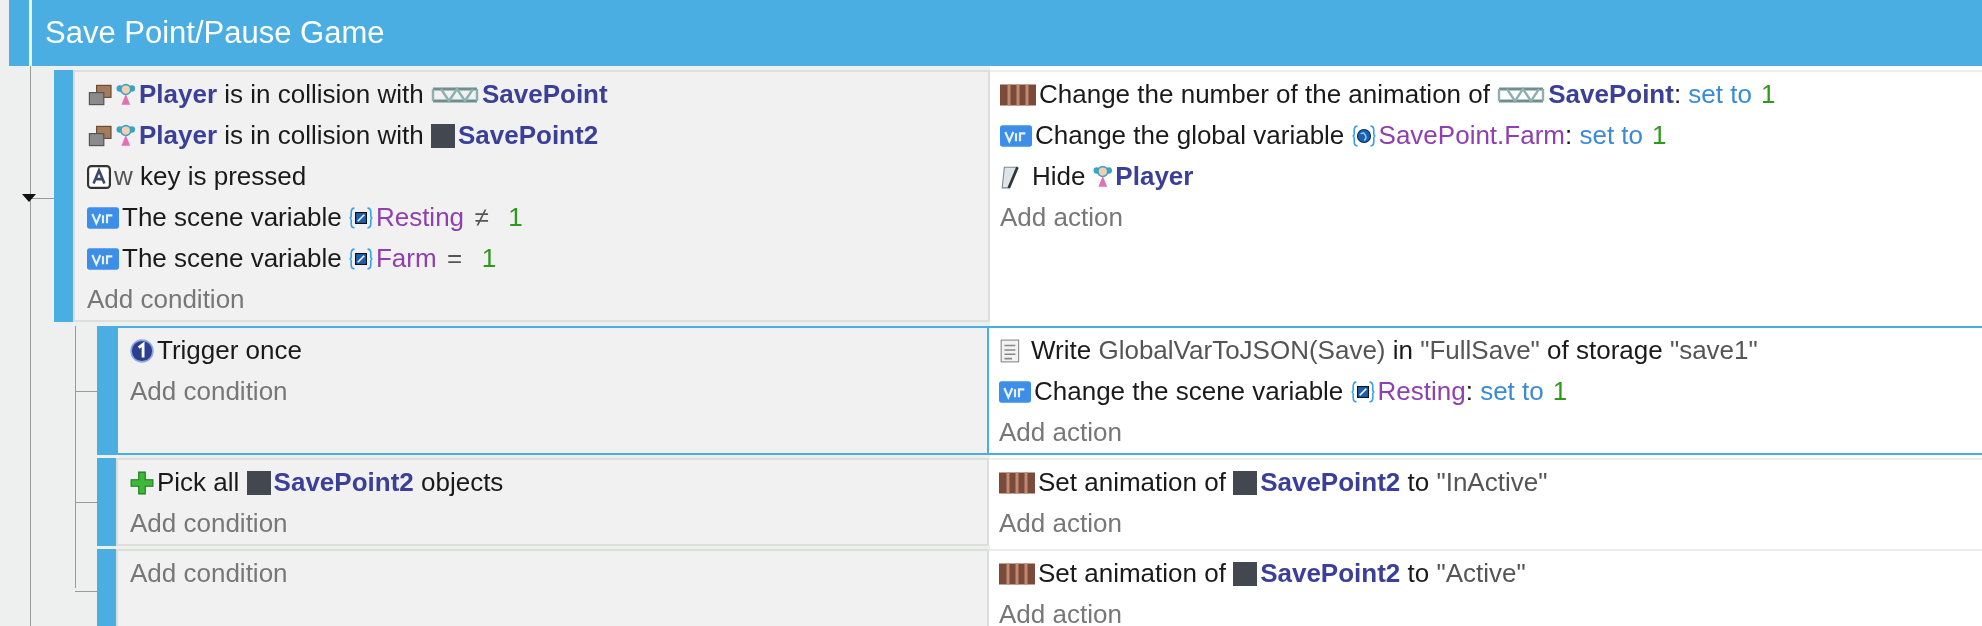 This screenshot has height=626, width=1982. I want to click on condition-text: Pick all, so click(199, 482).